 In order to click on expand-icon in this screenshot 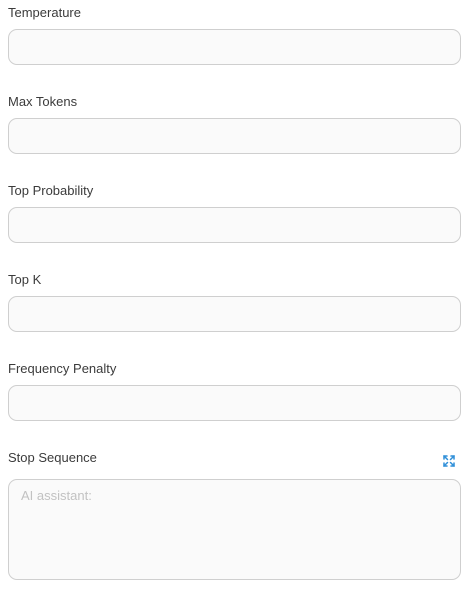, I will do `click(449, 461)`.